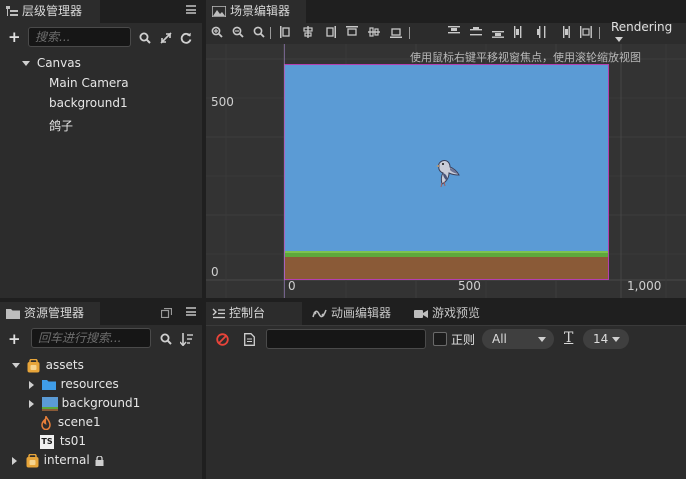  I want to click on distribute-bottom-icon, so click(498, 32).